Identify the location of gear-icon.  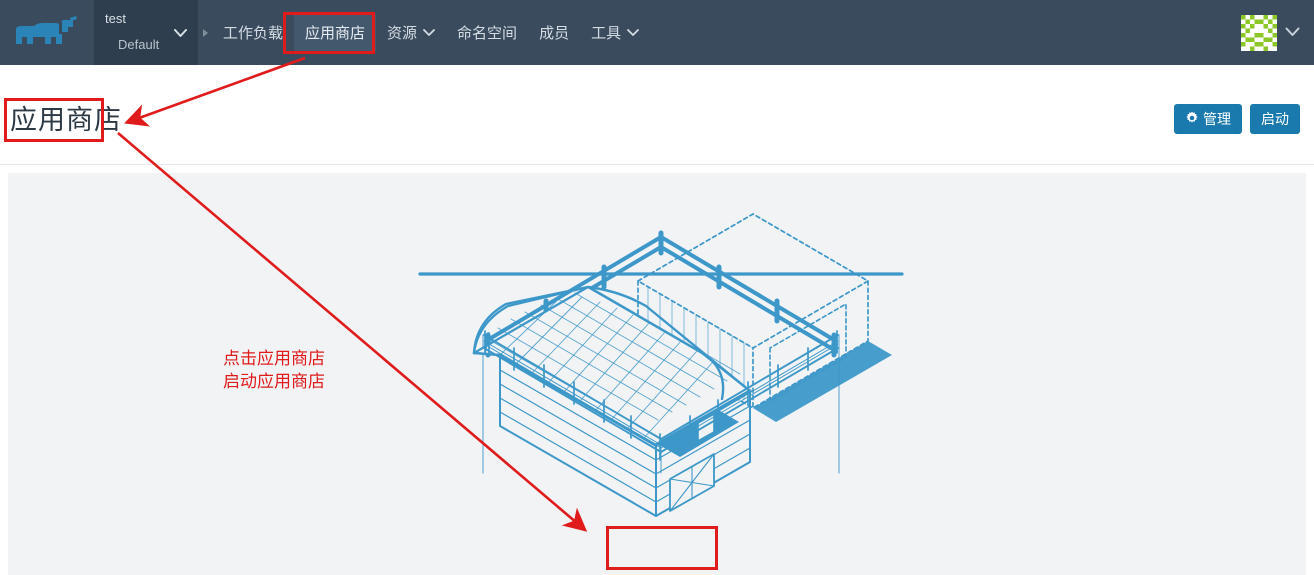
(1192, 119).